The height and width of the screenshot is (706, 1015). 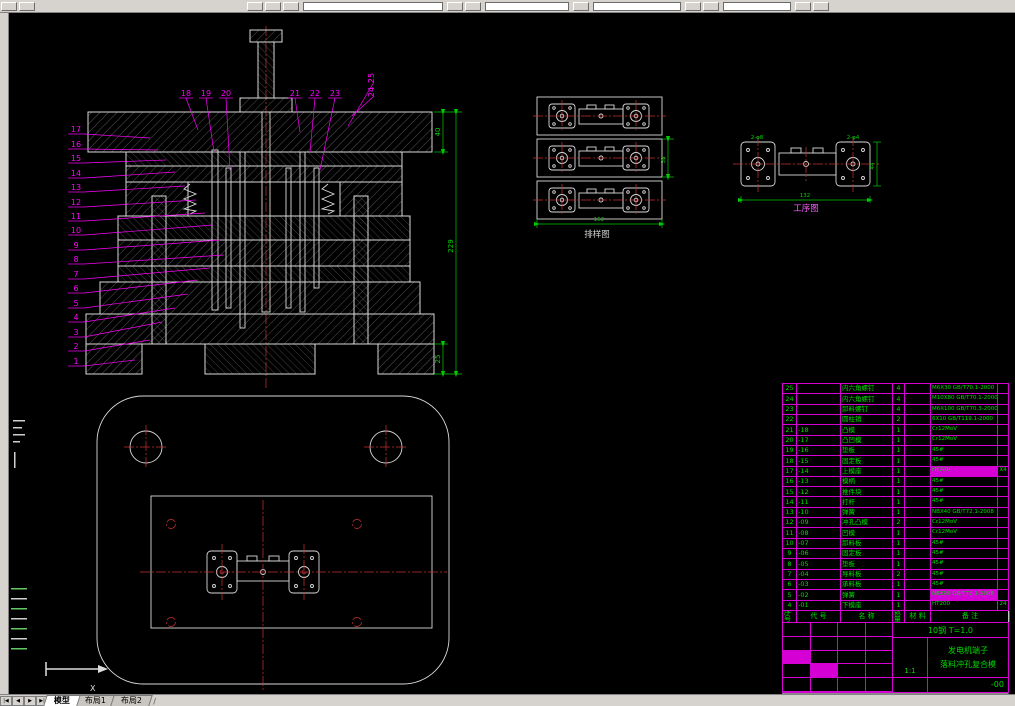 What do you see at coordinates (853, 138) in the screenshot?
I see `dim-hole-right: 2-φ4` at bounding box center [853, 138].